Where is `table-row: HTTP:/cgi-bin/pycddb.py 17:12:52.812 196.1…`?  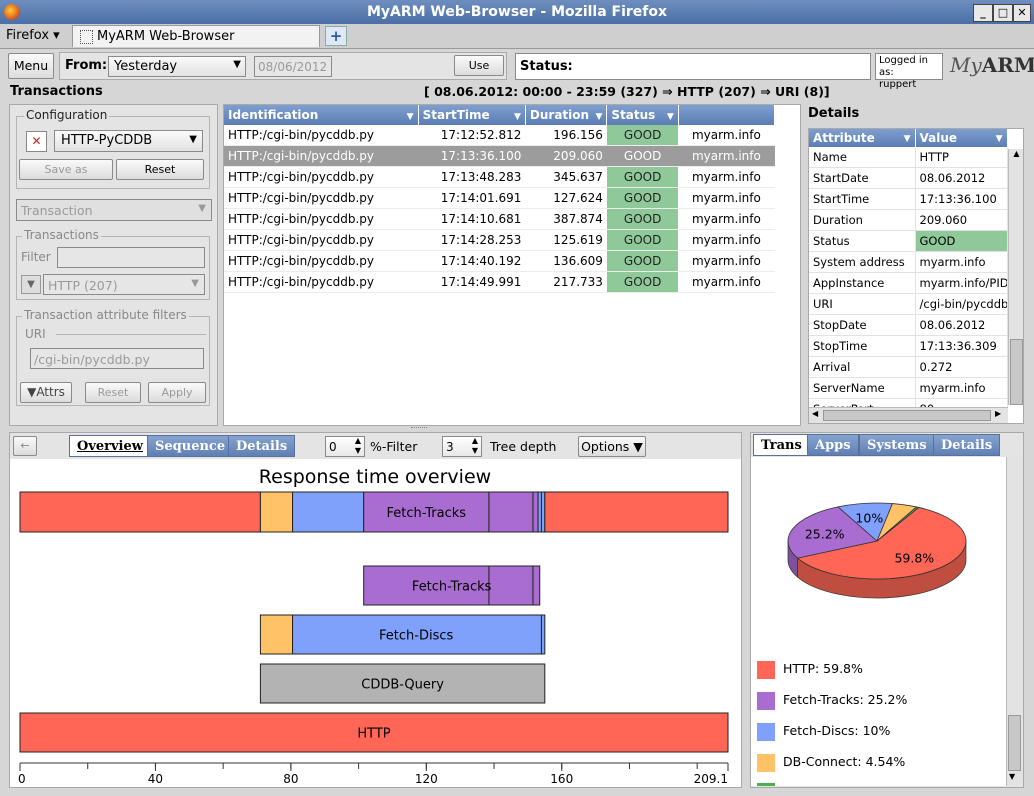 table-row: HTTP:/cgi-bin/pycddb.py 17:12:52.812 196.1… is located at coordinates (499, 135).